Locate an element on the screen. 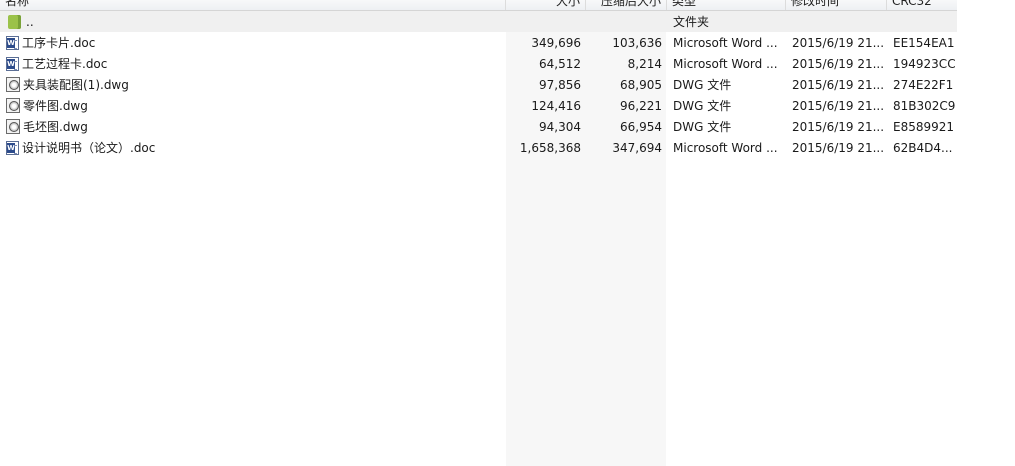  file-name-cell: .. is located at coordinates (253, 21).